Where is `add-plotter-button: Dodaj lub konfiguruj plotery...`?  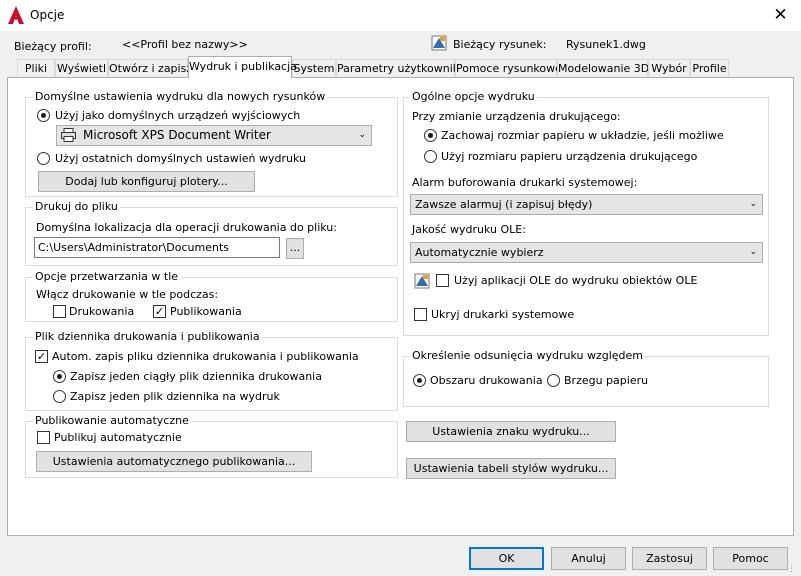 add-plotter-button: Dodaj lub konfiguruj plotery... is located at coordinates (146, 181).